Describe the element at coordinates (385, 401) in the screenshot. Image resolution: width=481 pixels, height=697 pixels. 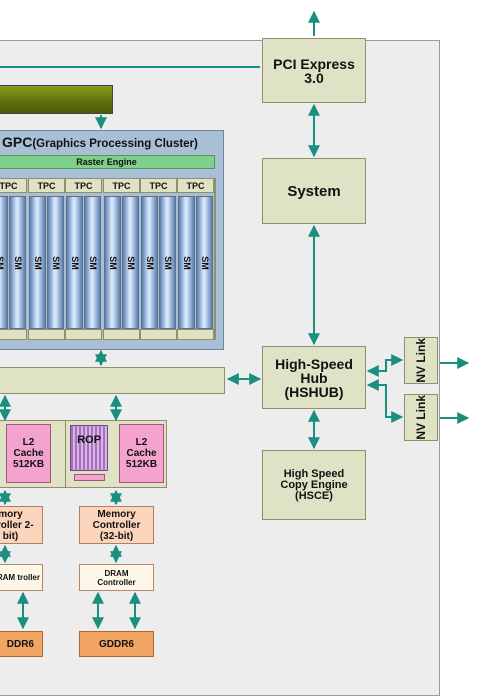
I see `hshub-nvlink2-arrow` at that location.